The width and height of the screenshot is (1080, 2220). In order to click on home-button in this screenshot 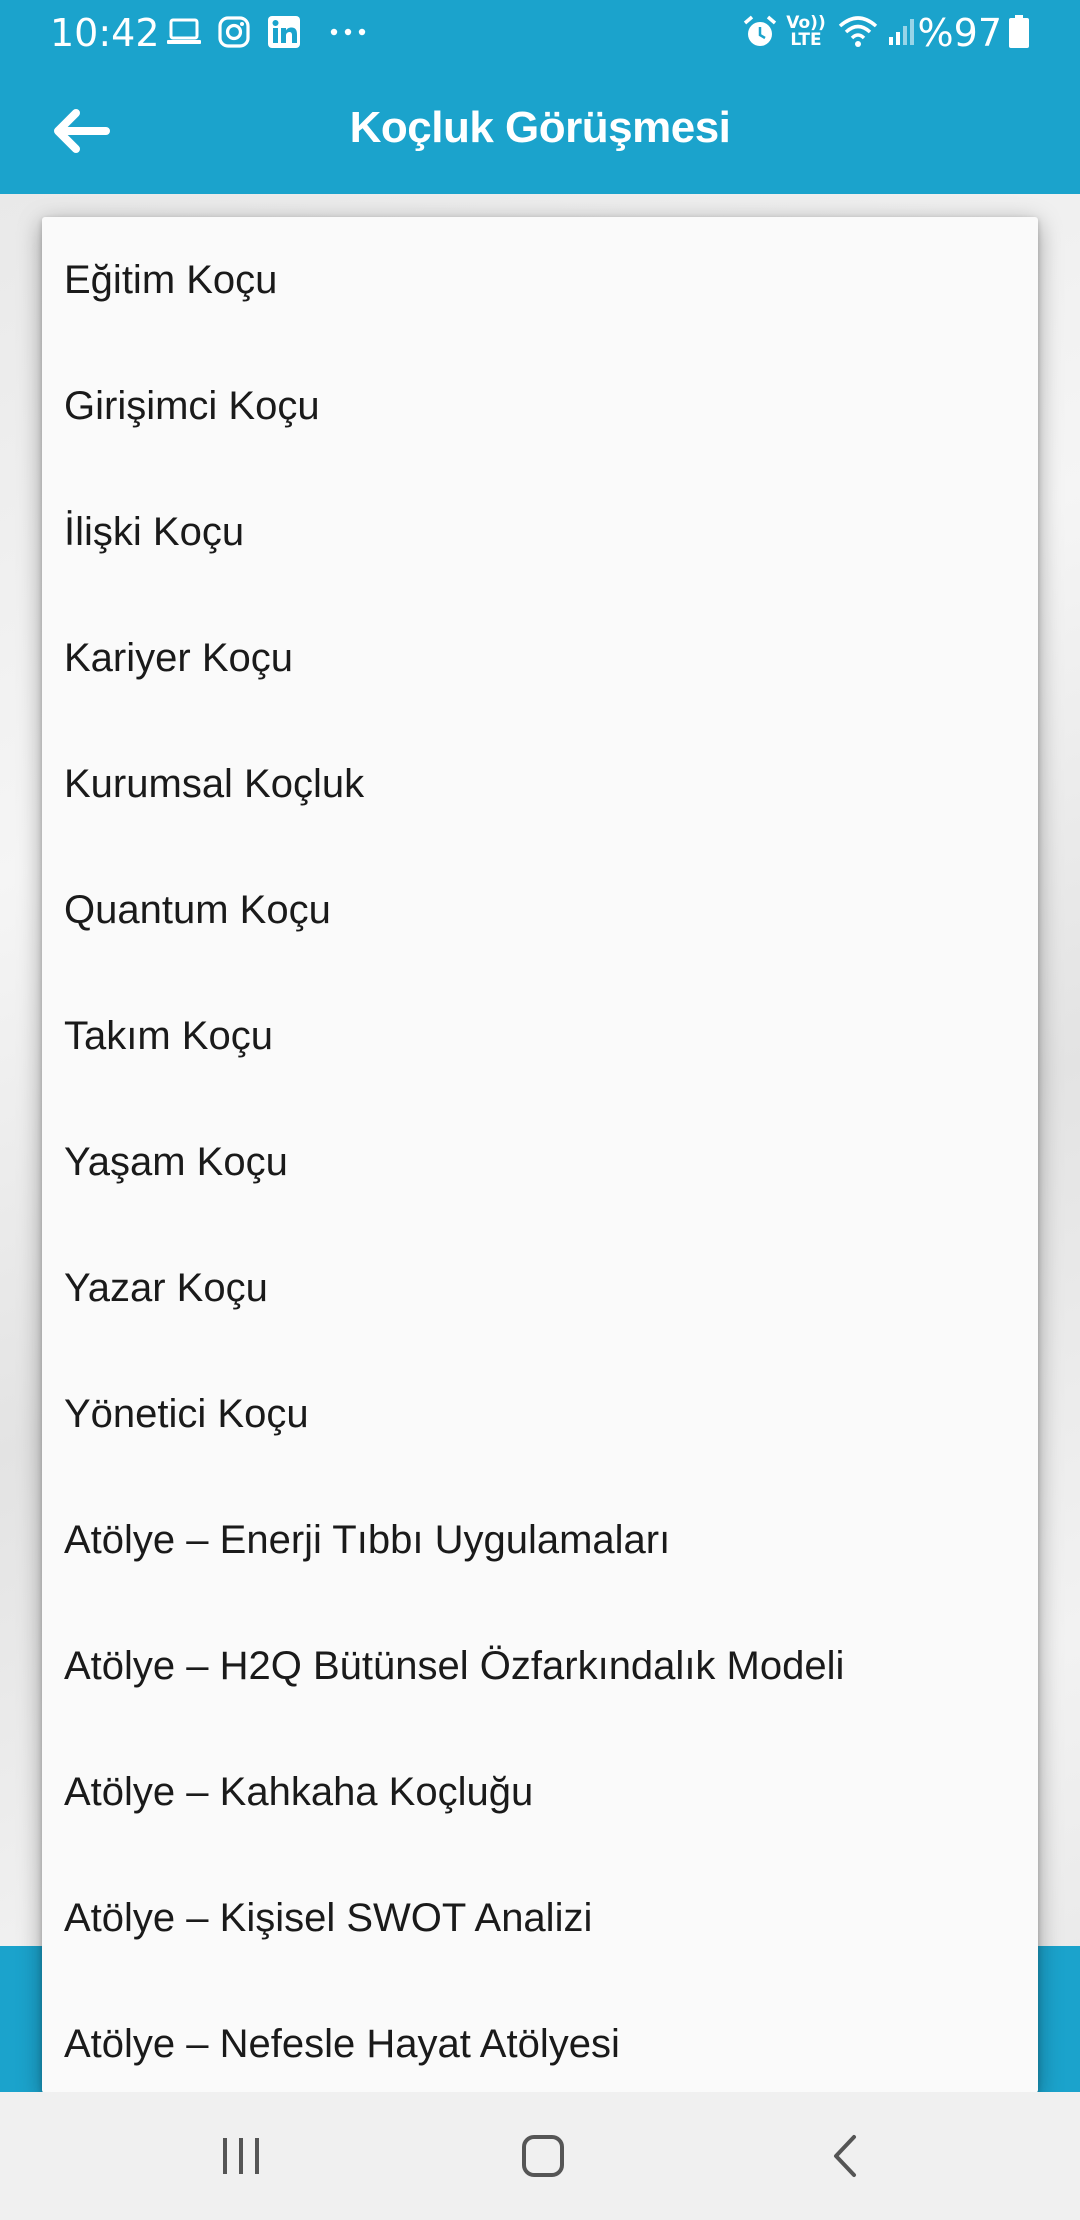, I will do `click(543, 2156)`.